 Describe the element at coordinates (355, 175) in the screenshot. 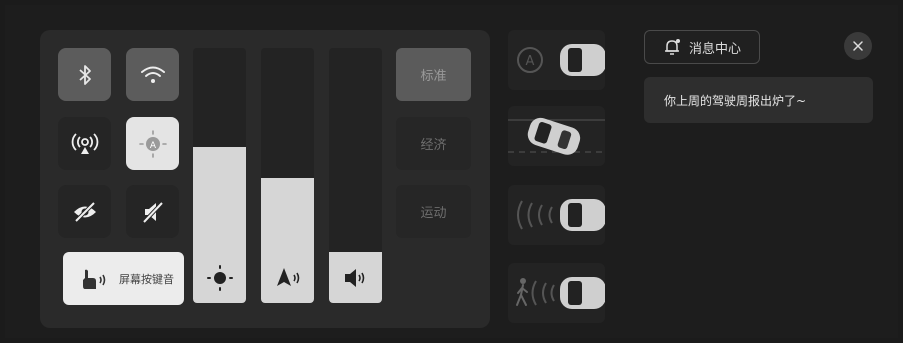

I see `media-volume-slider` at that location.